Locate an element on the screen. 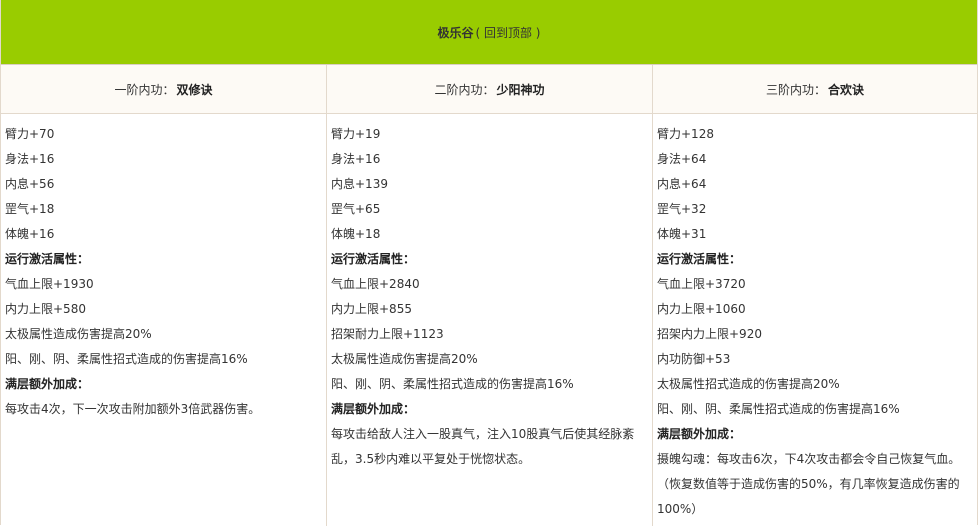 Image resolution: width=980 pixels, height=526 pixels. tier-label: 三阶内功： is located at coordinates (795, 89).